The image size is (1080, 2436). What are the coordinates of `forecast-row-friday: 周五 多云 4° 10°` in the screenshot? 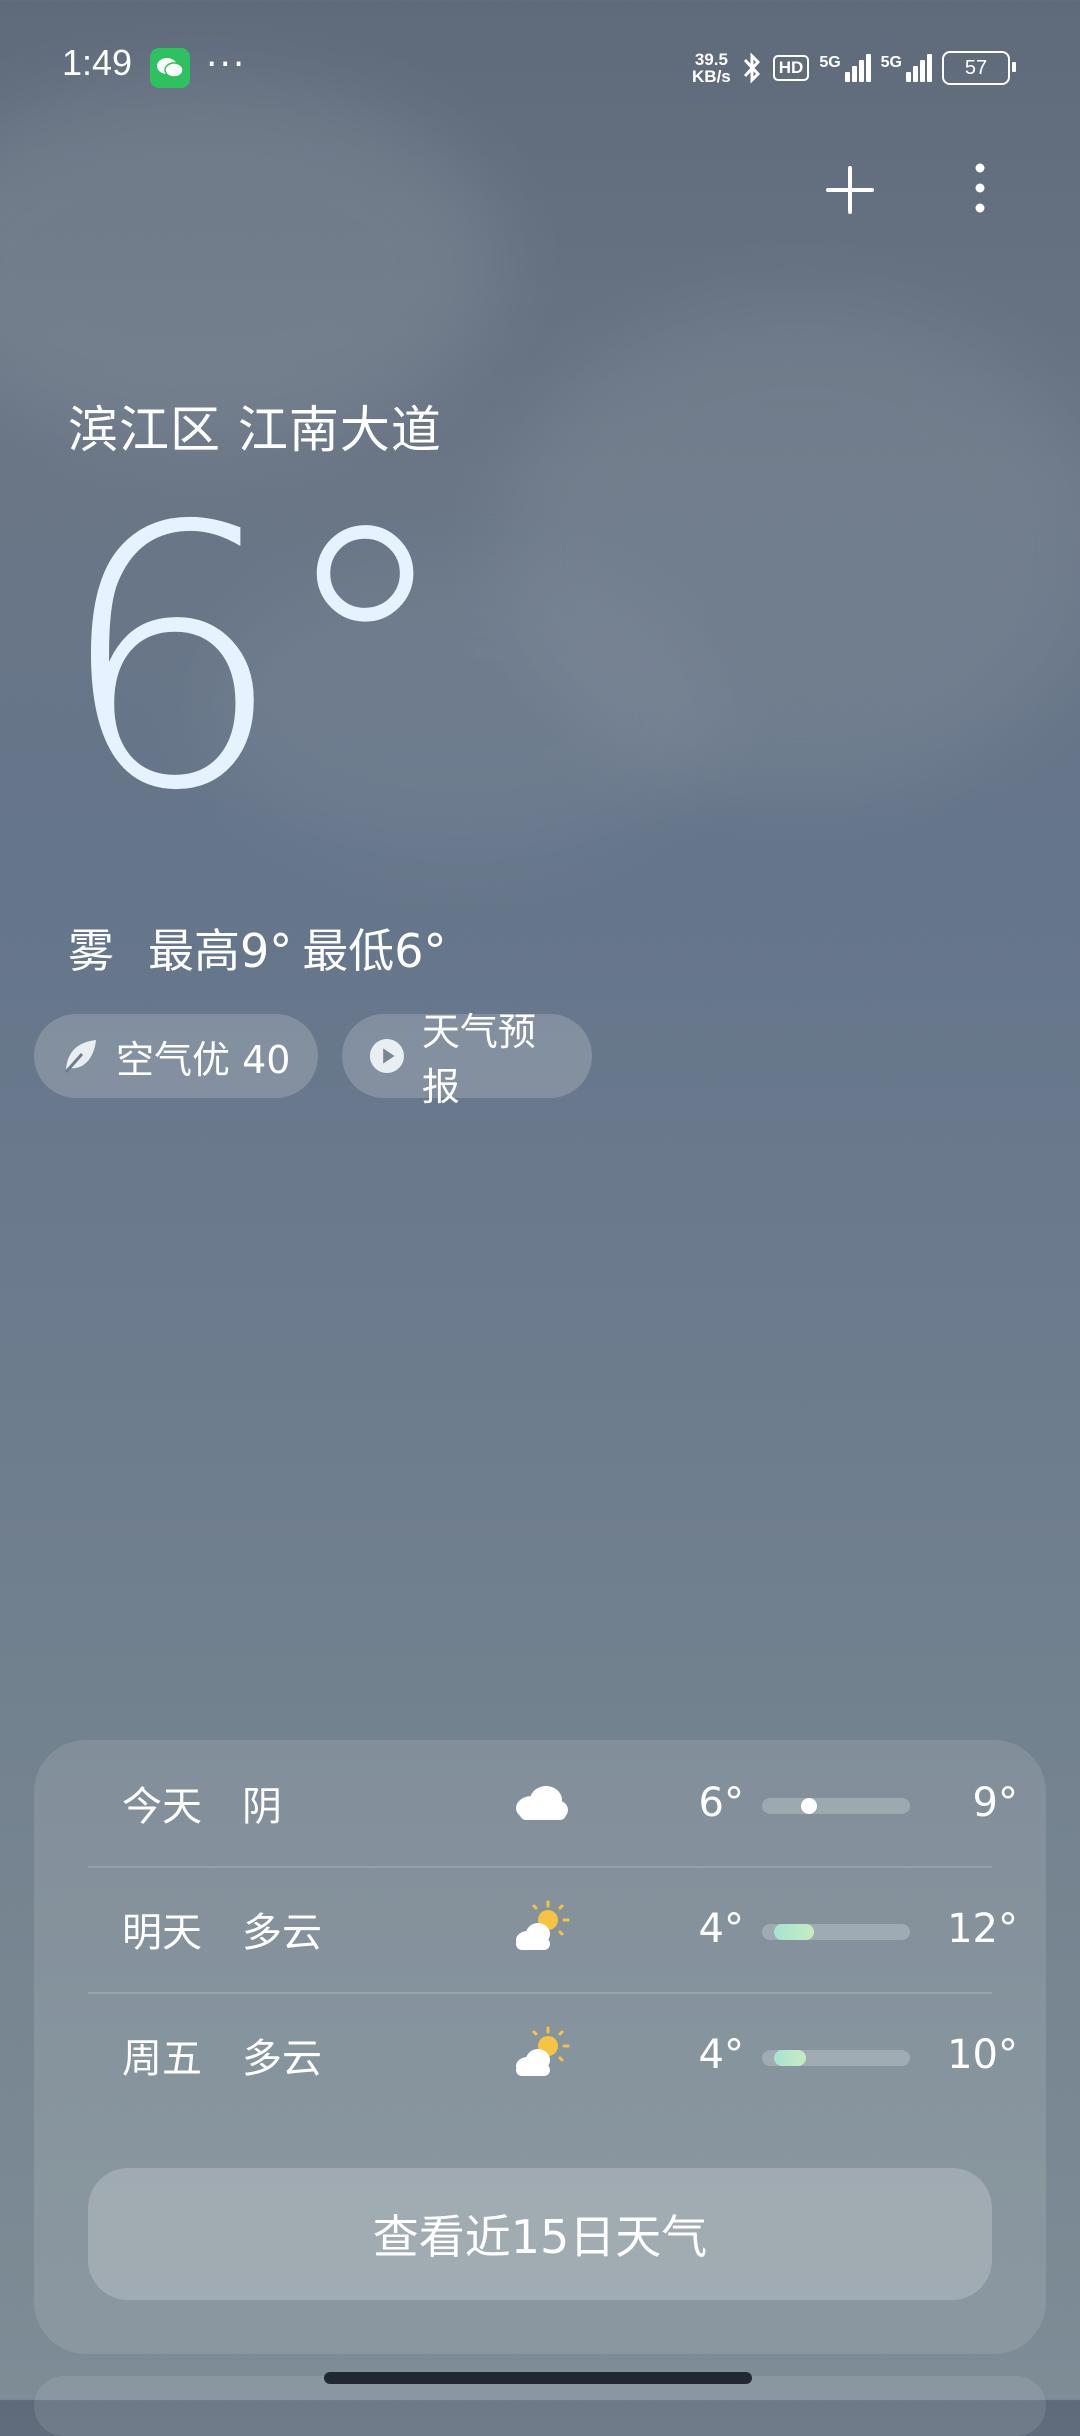 It's located at (553, 2055).